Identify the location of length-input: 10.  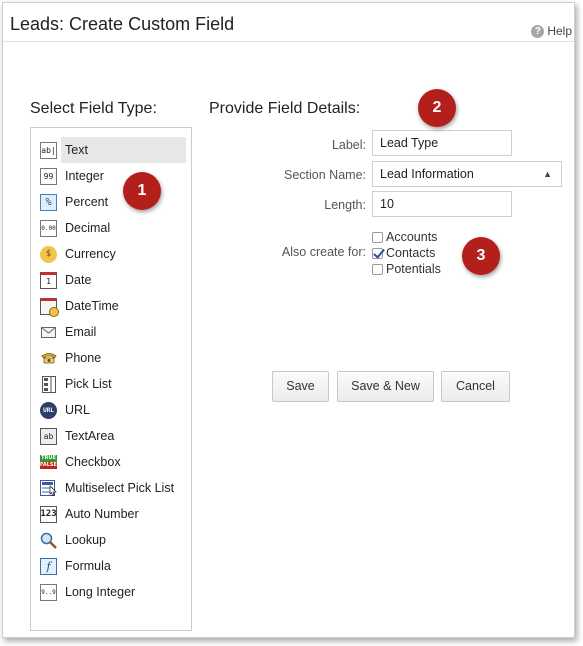
(442, 204).